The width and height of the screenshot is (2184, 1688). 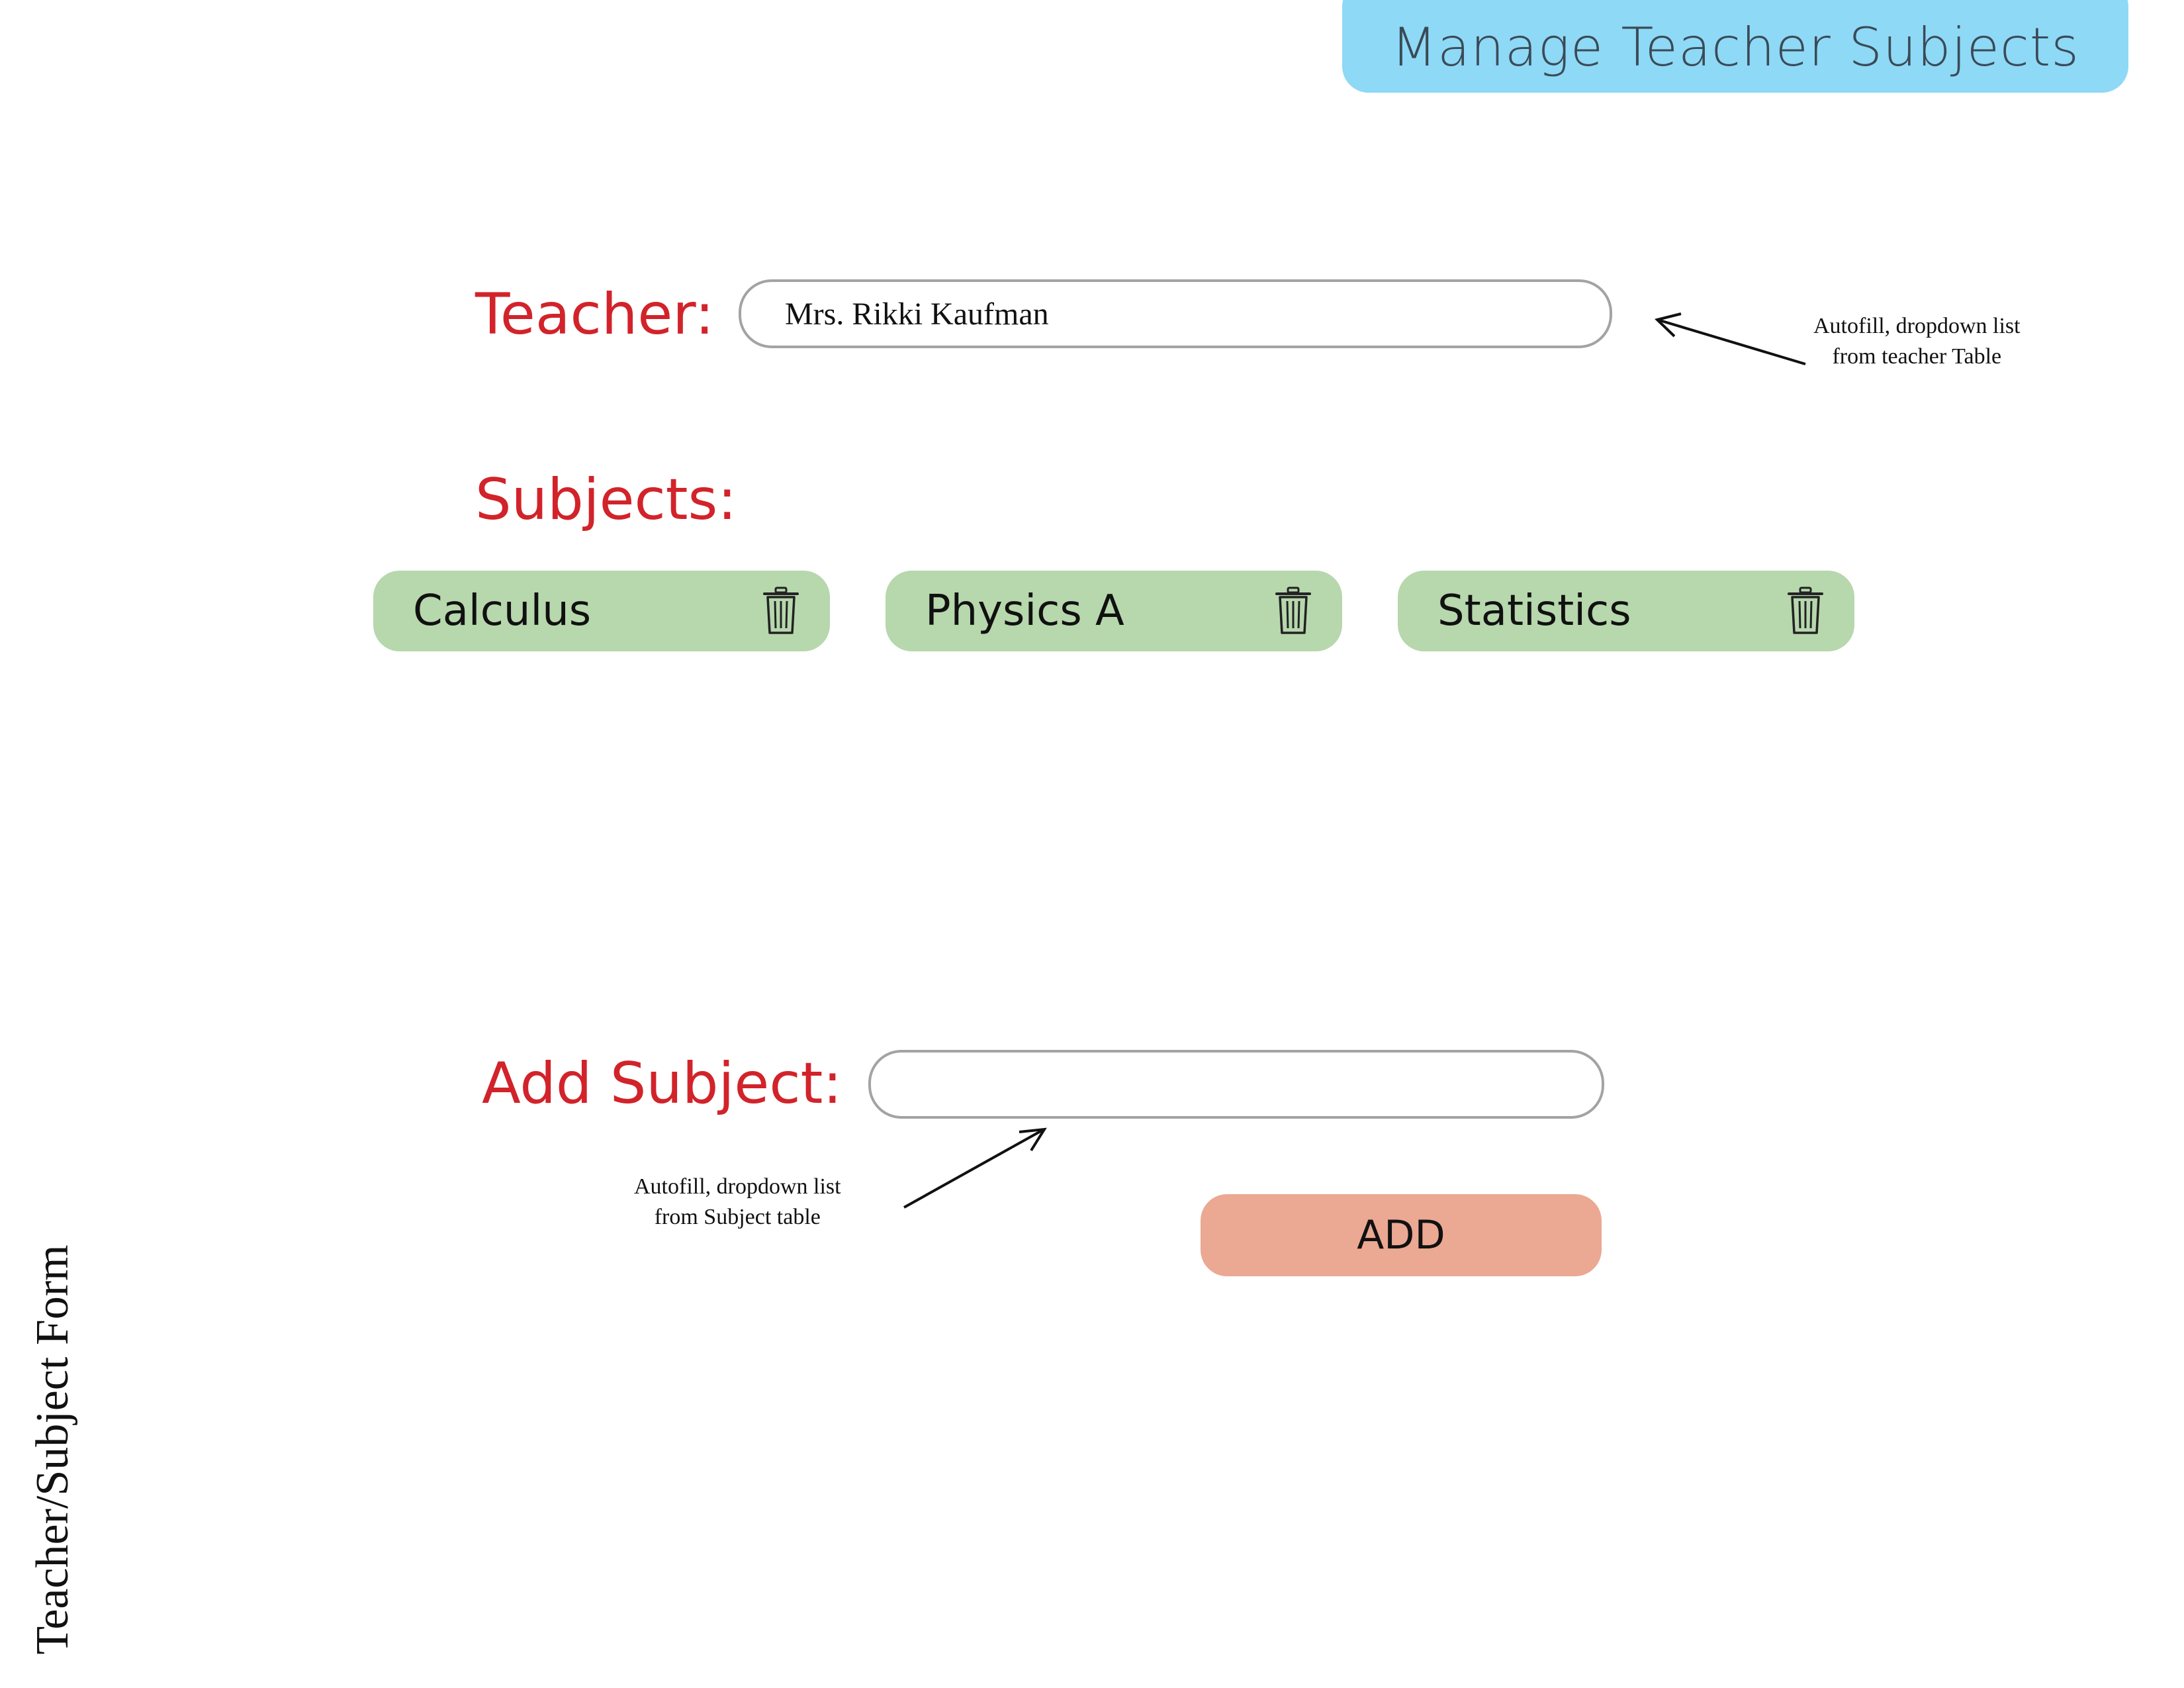 I want to click on subject-autofill-note-line2: from Subject table, so click(x=738, y=1217).